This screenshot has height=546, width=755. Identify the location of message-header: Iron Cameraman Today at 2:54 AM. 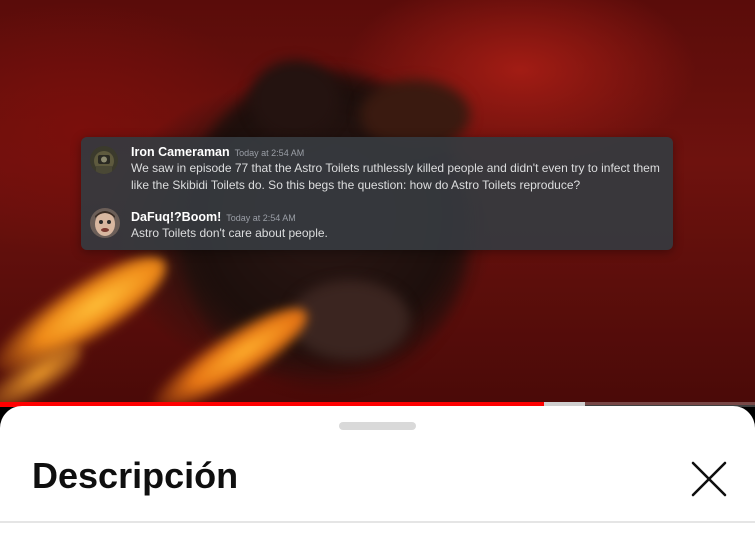
(217, 152).